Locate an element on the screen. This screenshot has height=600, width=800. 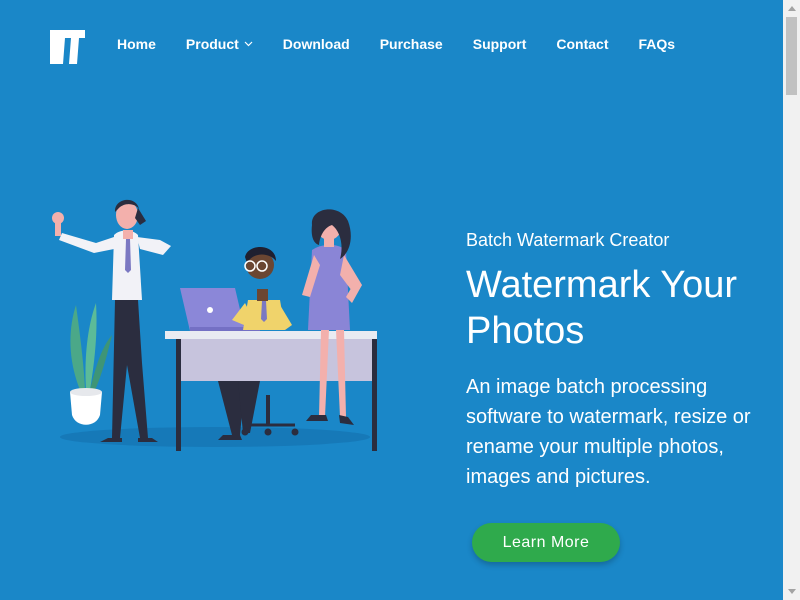
nav-purchase-label: Purchase is located at coordinates (411, 44).